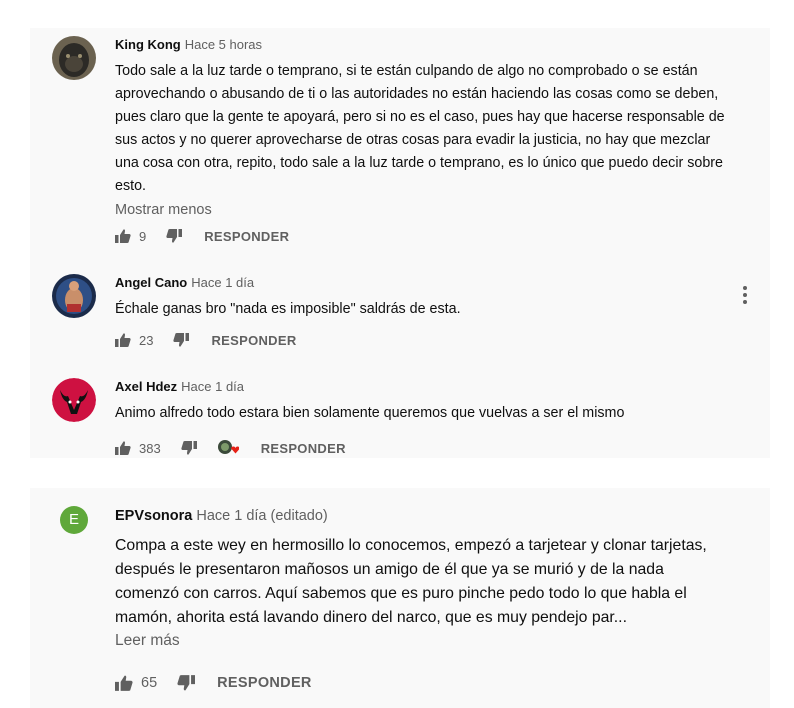 This screenshot has height=708, width=794. What do you see at coordinates (143, 236) in the screenshot?
I see `like-count: 9` at bounding box center [143, 236].